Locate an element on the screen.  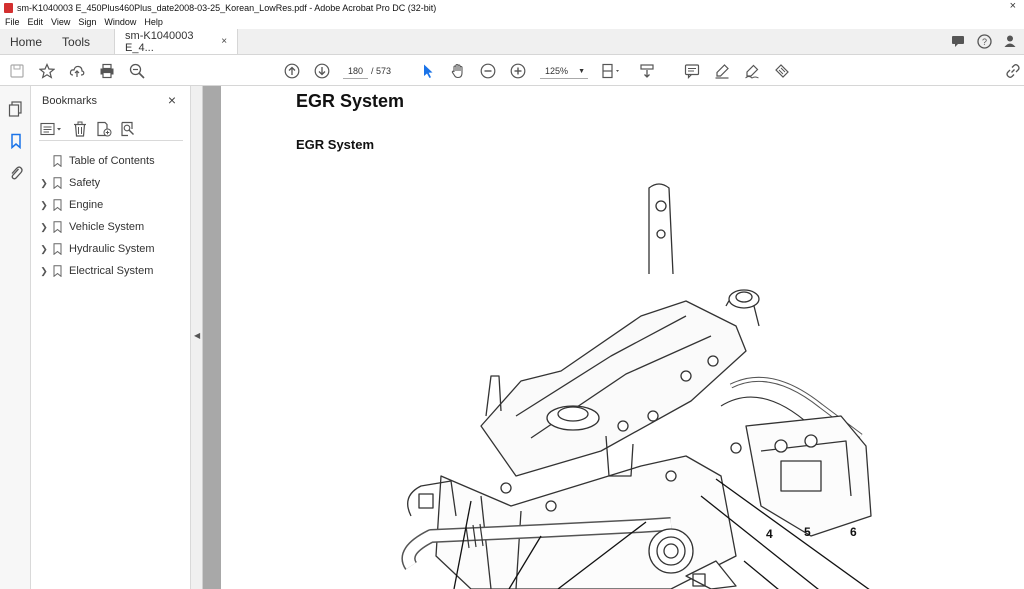
page-number-input: 180 is located at coordinates (355, 71).